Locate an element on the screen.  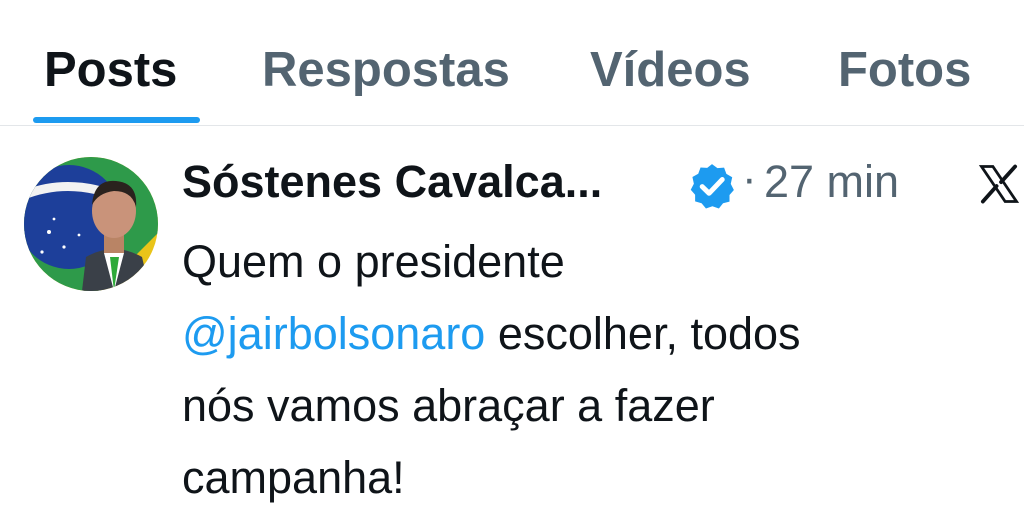
avatar is located at coordinates (91, 224).